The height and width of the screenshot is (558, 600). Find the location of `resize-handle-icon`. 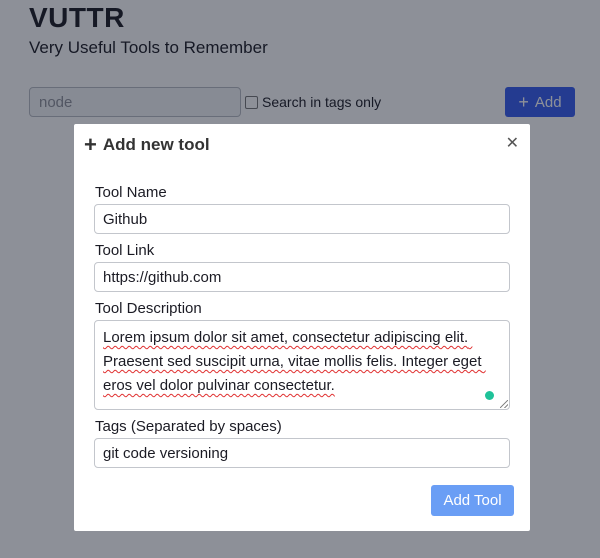

resize-handle-icon is located at coordinates (504, 404).